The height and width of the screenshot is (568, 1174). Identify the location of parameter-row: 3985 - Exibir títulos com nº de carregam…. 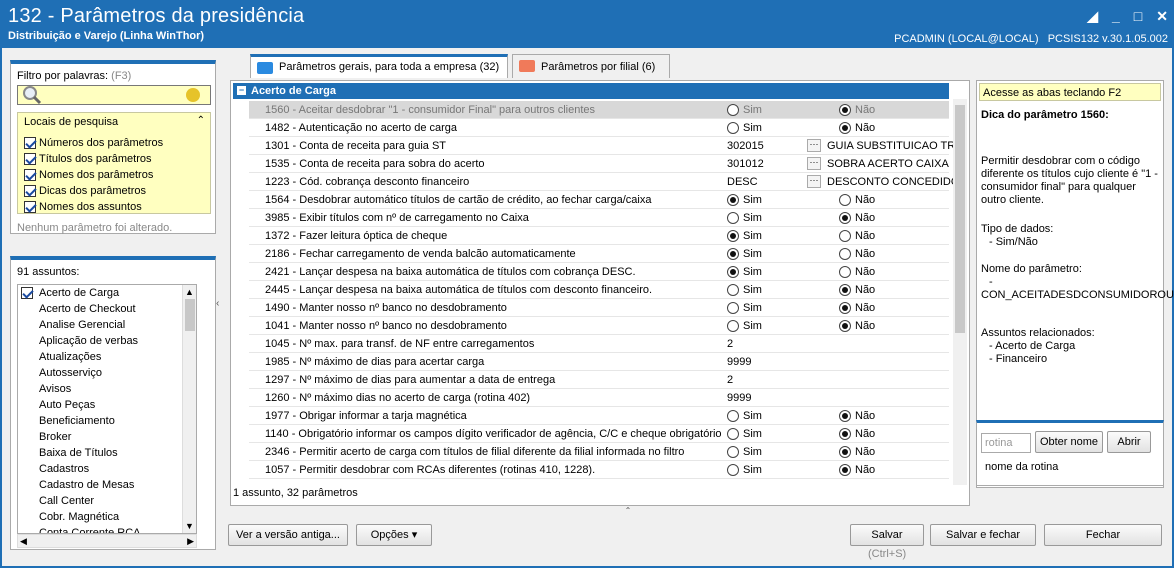
(599, 218).